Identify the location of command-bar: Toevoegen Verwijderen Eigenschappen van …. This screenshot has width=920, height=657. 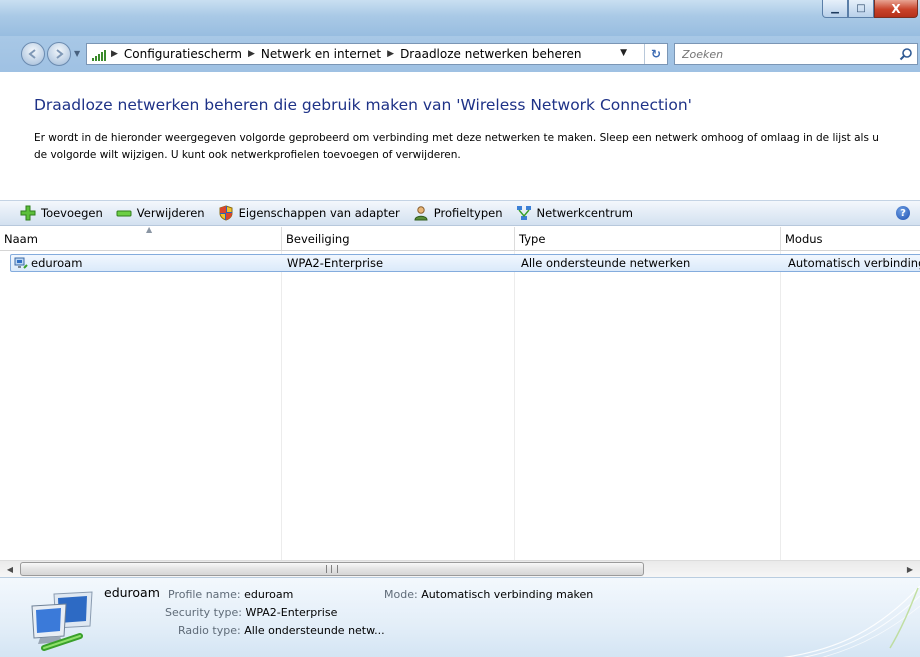
(460, 213).